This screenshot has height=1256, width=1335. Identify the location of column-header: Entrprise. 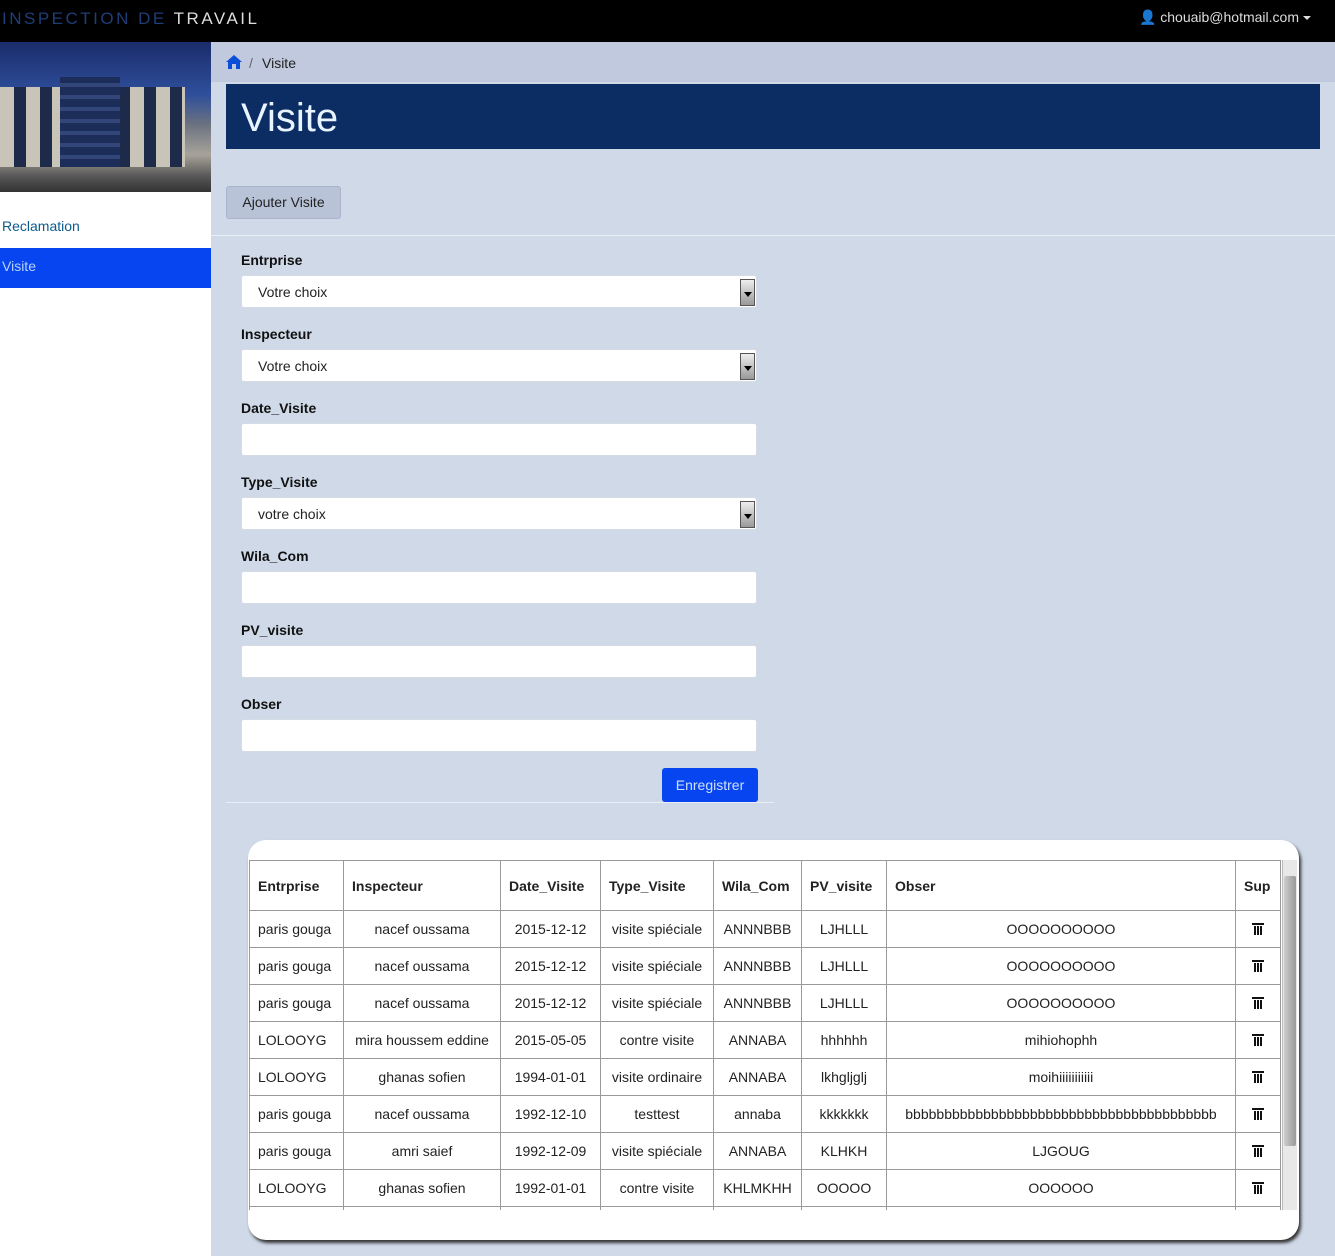
(296, 885).